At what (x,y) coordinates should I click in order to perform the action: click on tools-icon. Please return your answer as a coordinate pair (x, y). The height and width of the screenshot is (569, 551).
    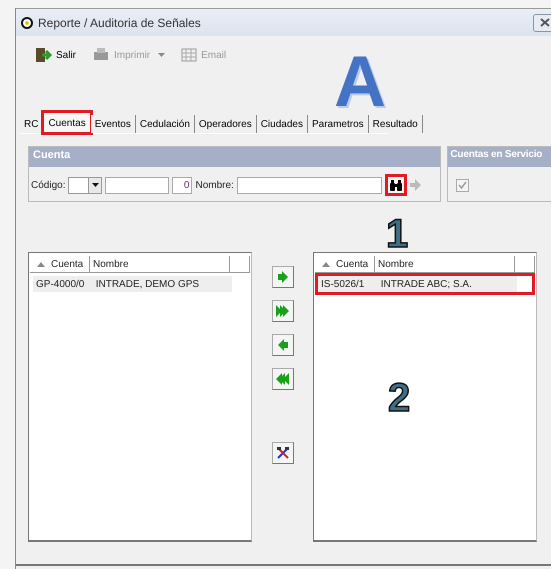
    Looking at the image, I should click on (283, 453).